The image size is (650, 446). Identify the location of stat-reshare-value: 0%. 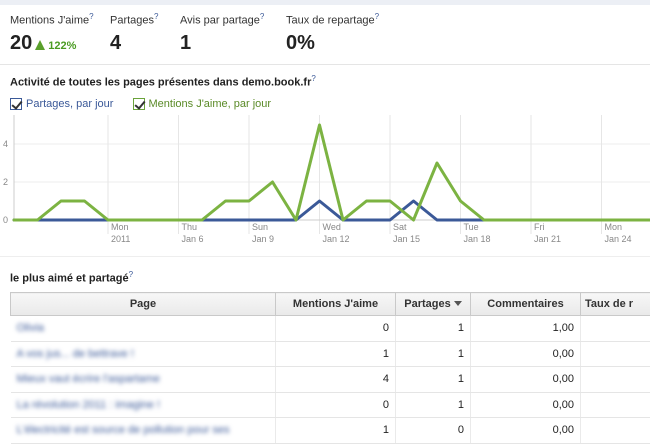
(300, 42).